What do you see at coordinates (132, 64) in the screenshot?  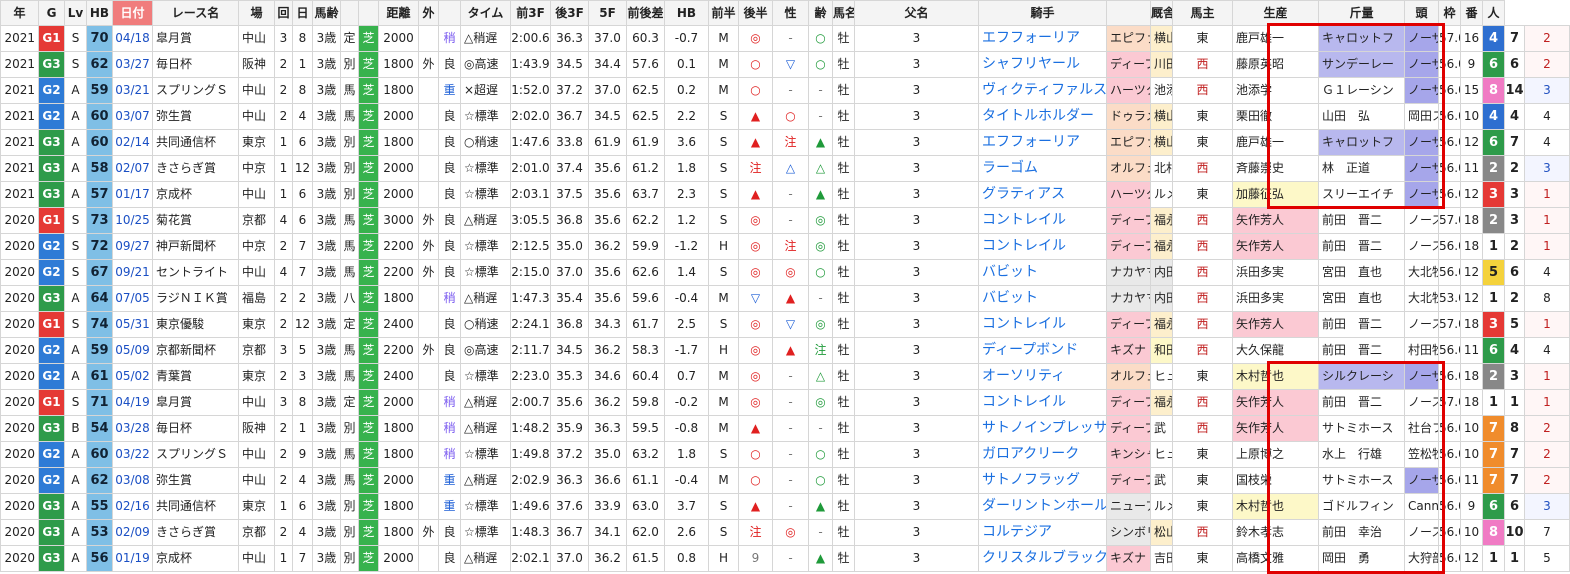 I see `date-link: 03/27` at bounding box center [132, 64].